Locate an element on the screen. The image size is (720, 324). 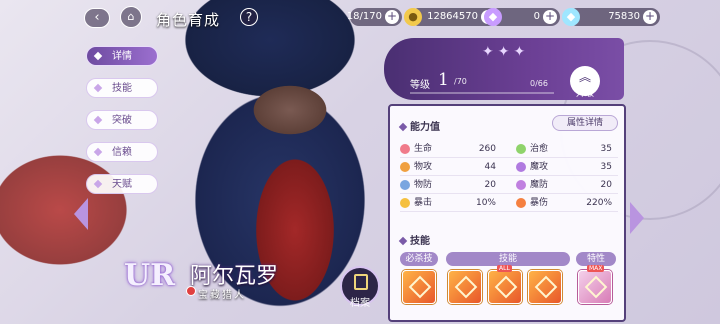
stat-physical-attack: 物攻 44 is located at coordinates (450, 167).